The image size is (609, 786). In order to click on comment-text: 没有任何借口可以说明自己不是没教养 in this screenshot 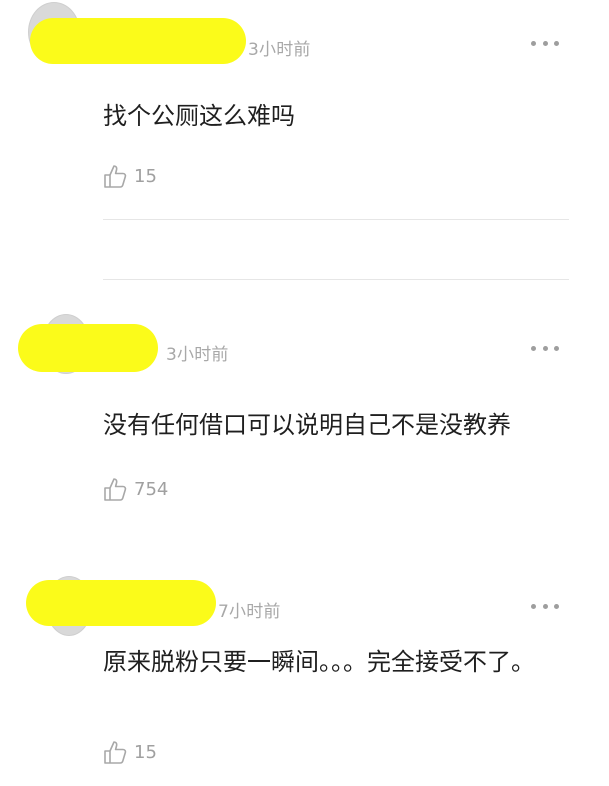, I will do `click(307, 425)`.